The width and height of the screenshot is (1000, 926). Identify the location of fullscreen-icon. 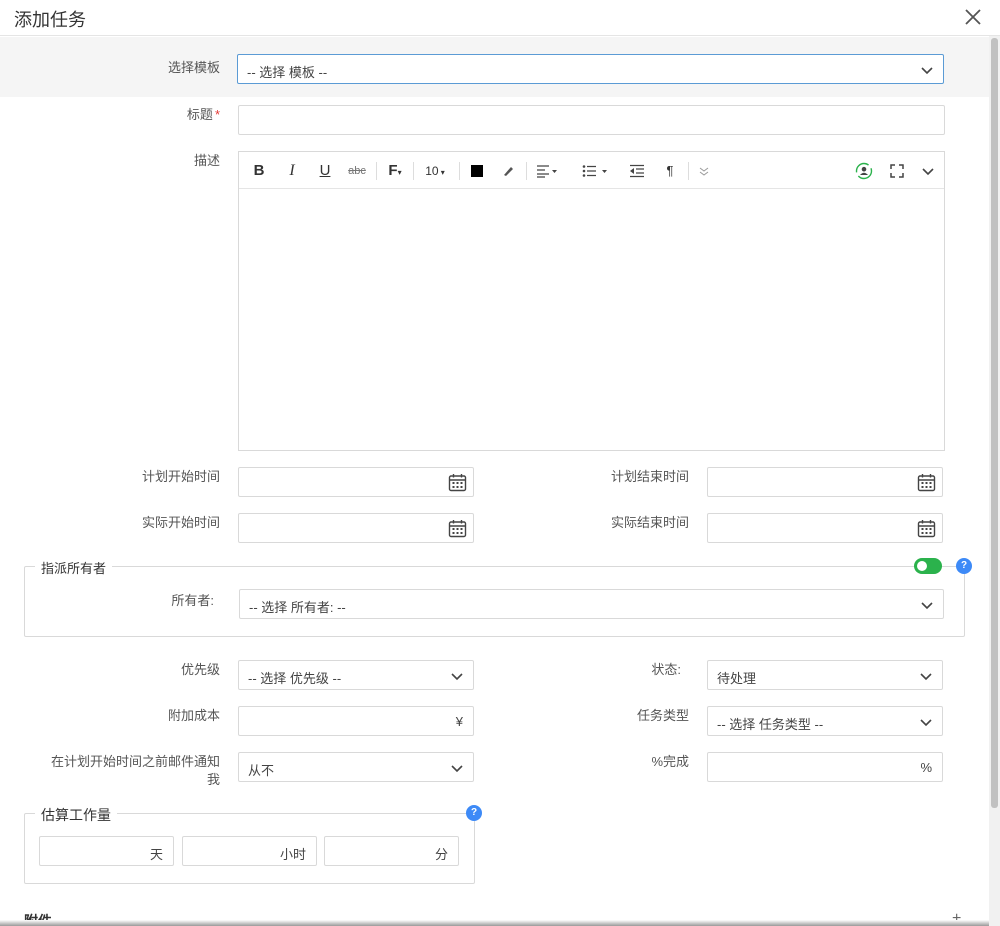
(897, 171).